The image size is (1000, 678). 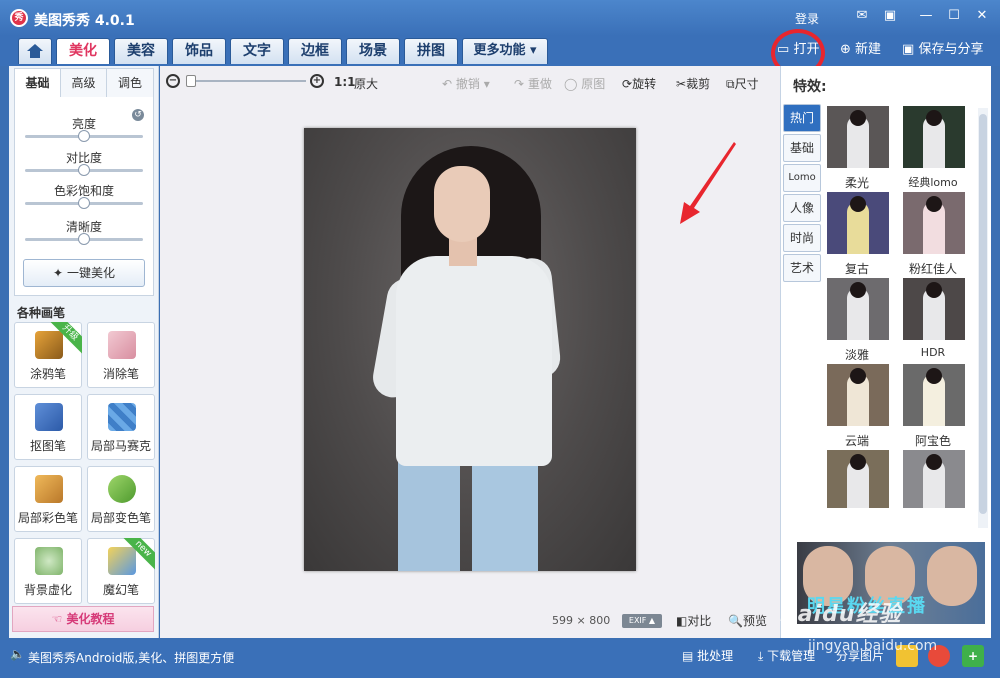 I want to click on zoom-out-icon: −, so click(x=173, y=81).